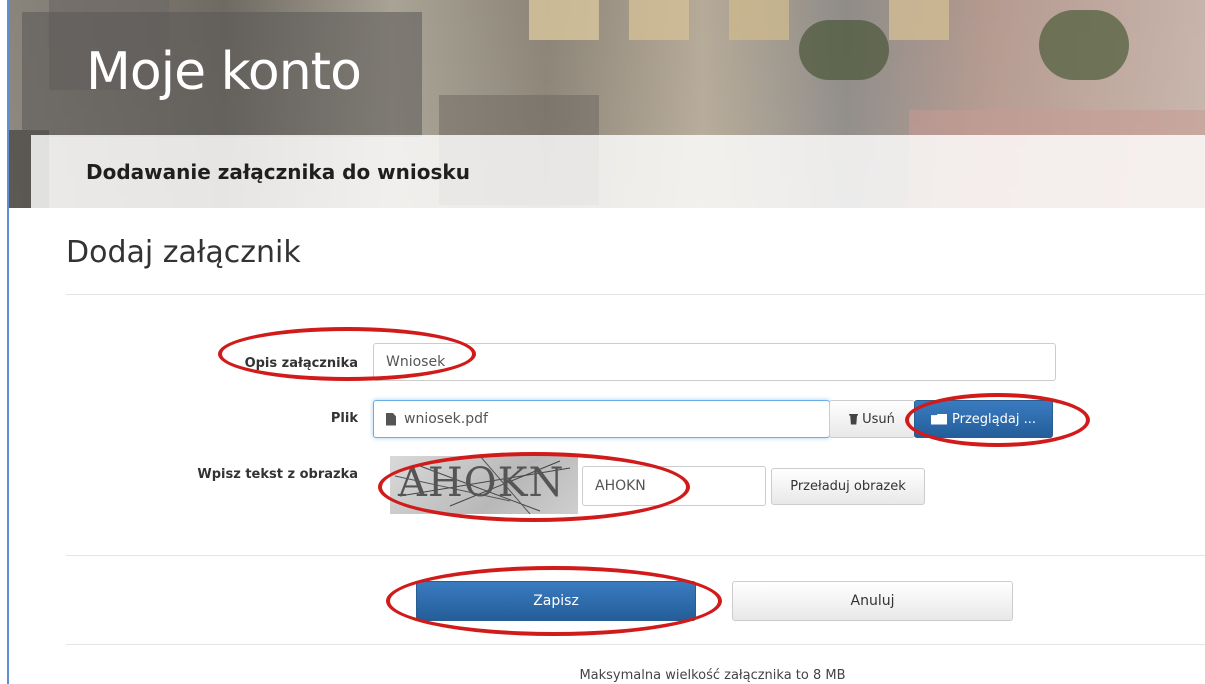 The image size is (1205, 684). Describe the element at coordinates (620, 486) in the screenshot. I see `captcha-input-value: AHOKN` at that location.